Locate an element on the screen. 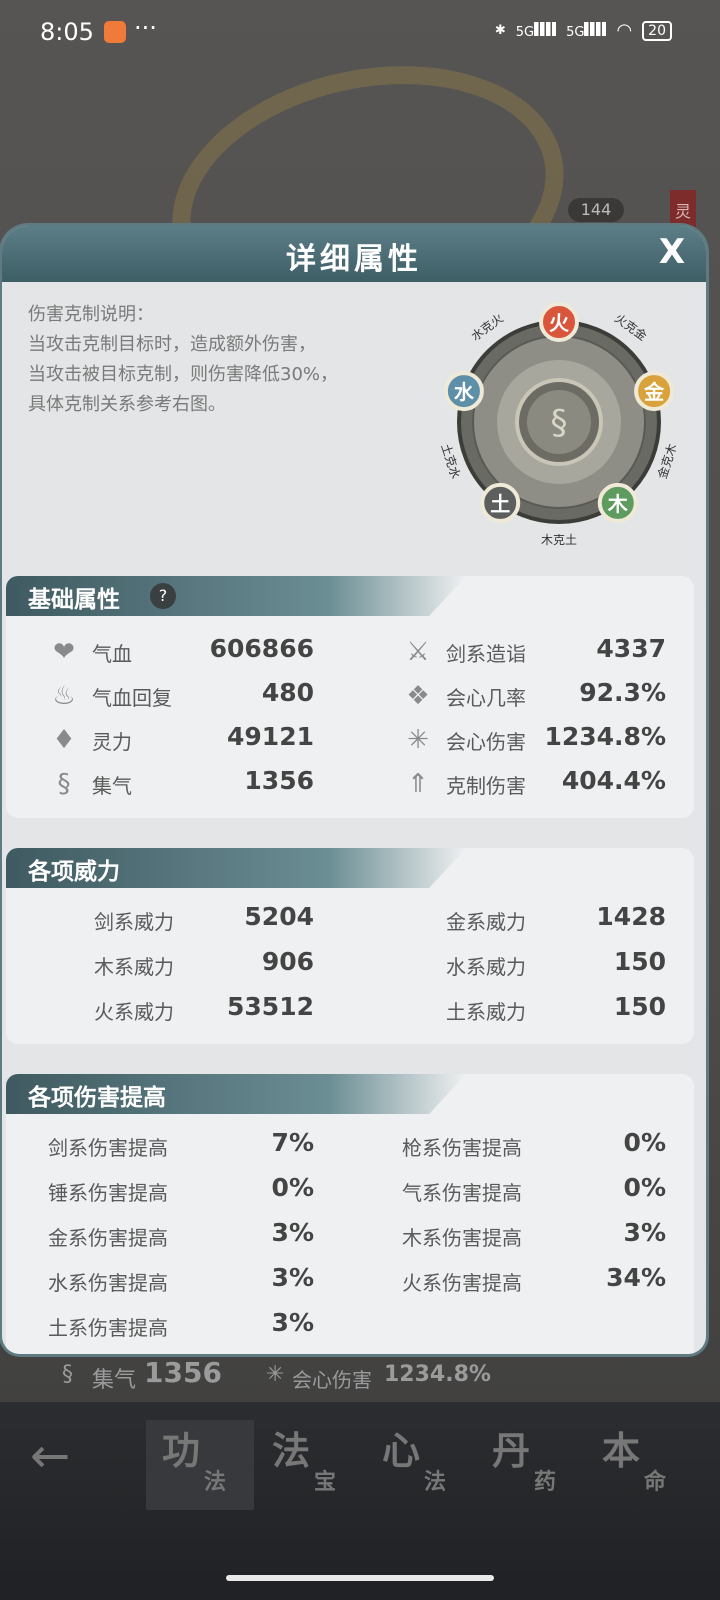  burst-icon: ✳ is located at coordinates (275, 1374).